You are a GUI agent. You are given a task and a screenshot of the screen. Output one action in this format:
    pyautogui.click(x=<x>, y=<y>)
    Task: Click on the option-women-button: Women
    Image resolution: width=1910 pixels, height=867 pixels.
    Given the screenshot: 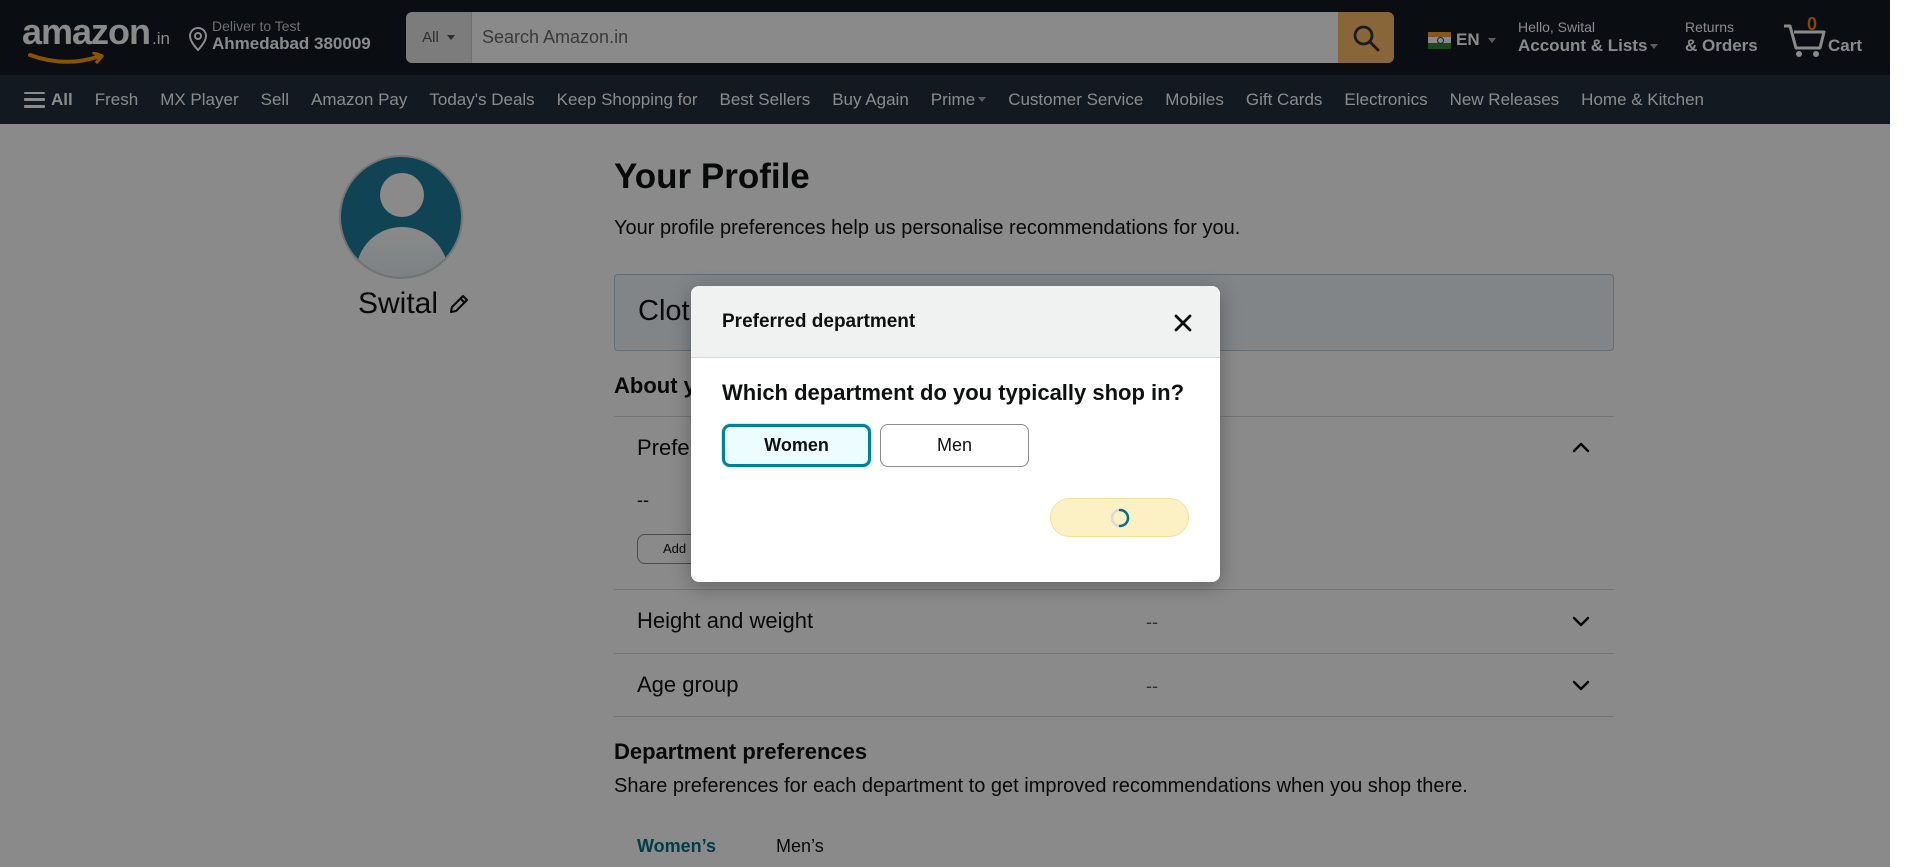 What is the action you would take?
    pyautogui.click(x=796, y=445)
    